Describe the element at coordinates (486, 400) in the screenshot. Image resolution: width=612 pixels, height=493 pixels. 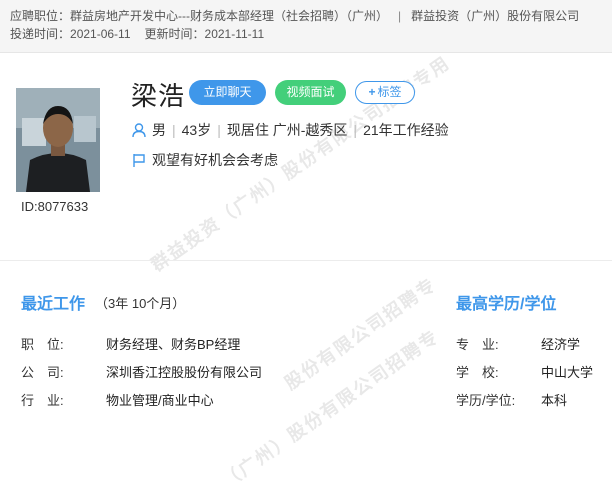
I see `education-row-label: 学历/学位:` at that location.